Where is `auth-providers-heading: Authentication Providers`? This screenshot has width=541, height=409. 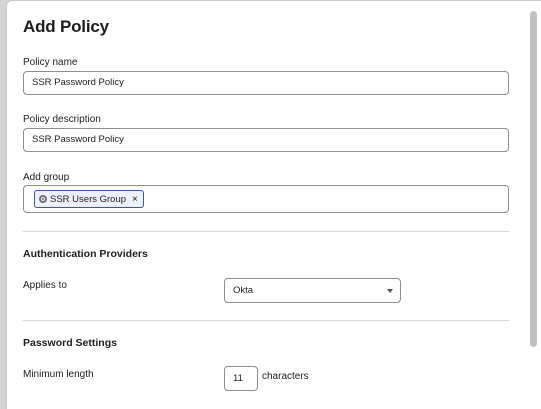
auth-providers-heading: Authentication Providers is located at coordinates (85, 254).